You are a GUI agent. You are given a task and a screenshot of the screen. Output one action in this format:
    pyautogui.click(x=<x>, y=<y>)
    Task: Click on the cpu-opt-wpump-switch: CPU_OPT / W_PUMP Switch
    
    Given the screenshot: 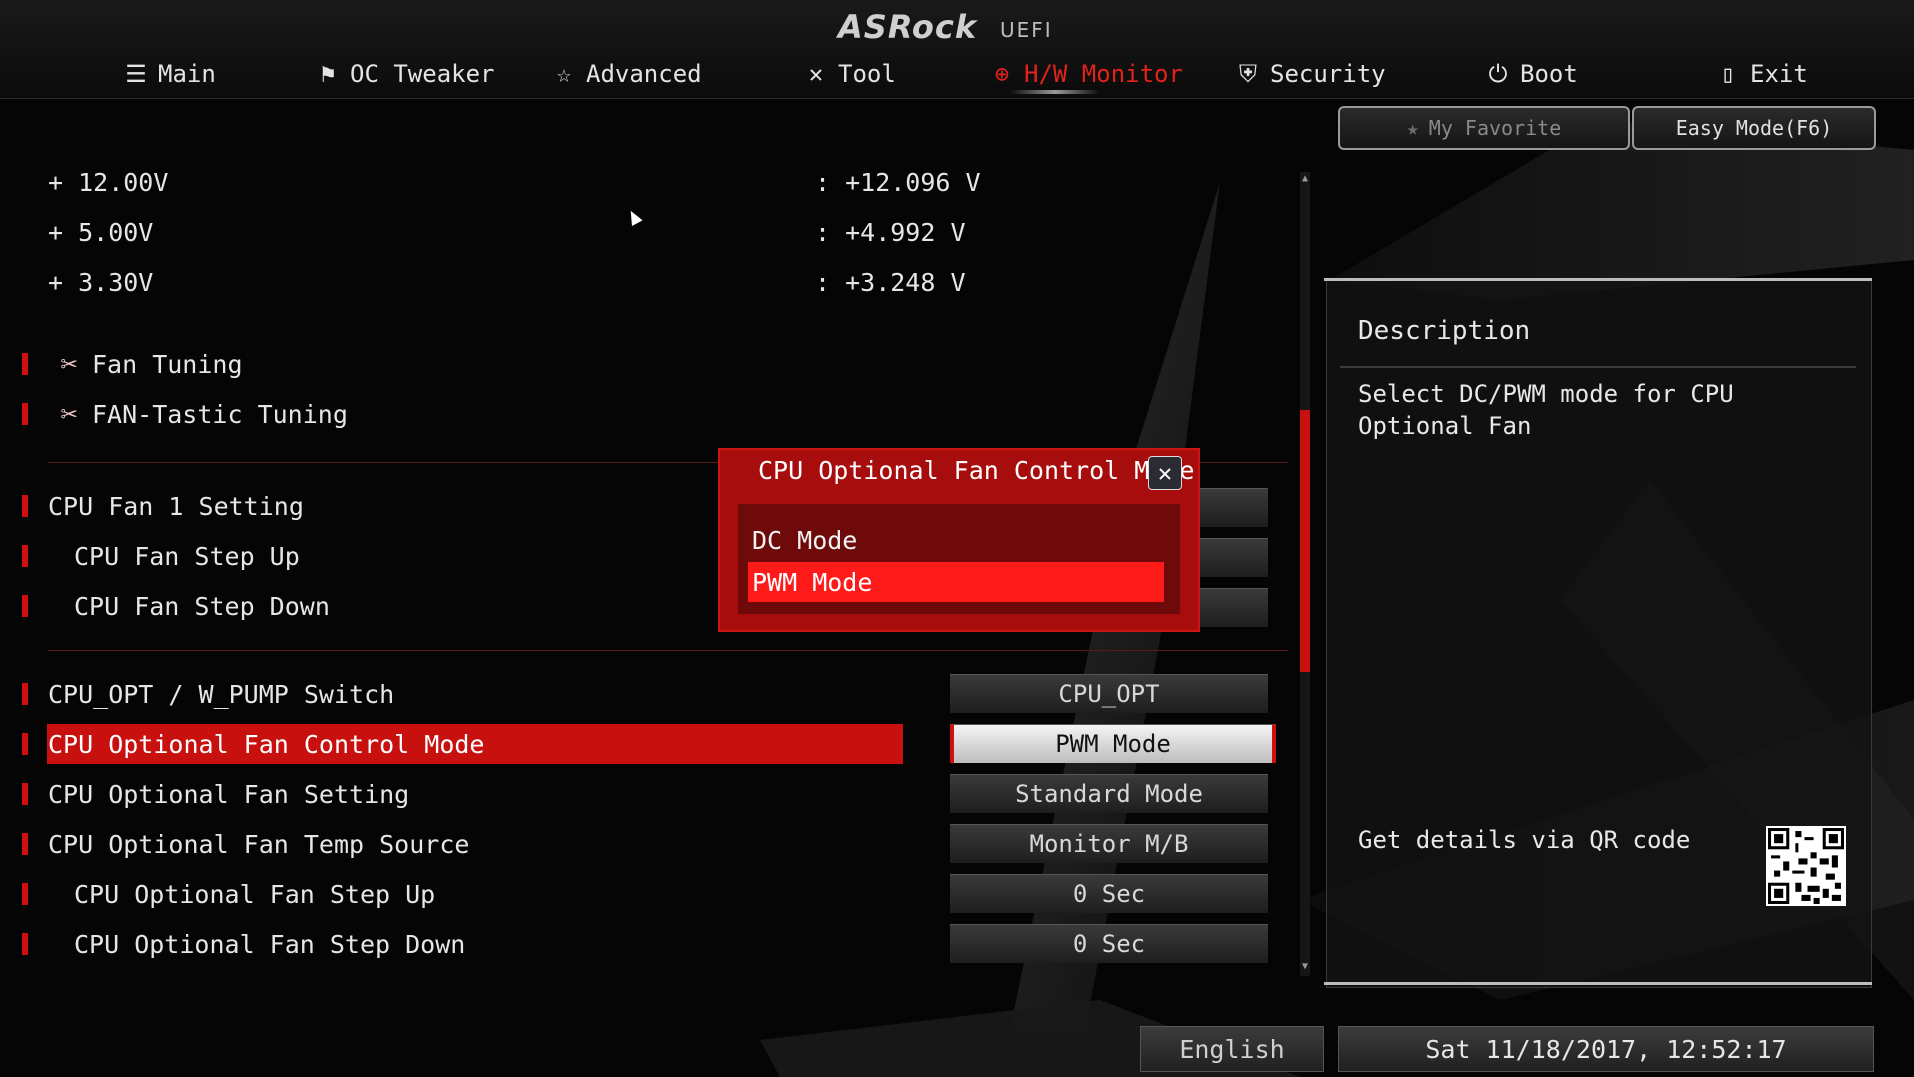 What is the action you would take?
    pyautogui.click(x=450, y=694)
    